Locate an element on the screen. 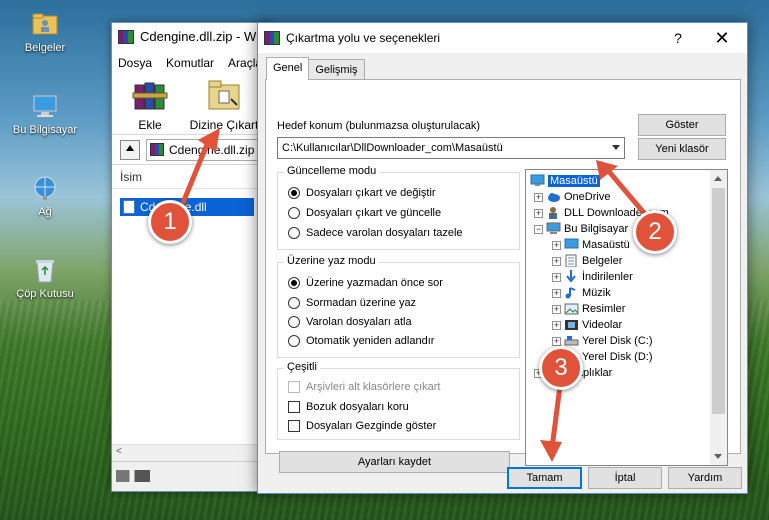  tab-genel: Genel is located at coordinates (288, 68).